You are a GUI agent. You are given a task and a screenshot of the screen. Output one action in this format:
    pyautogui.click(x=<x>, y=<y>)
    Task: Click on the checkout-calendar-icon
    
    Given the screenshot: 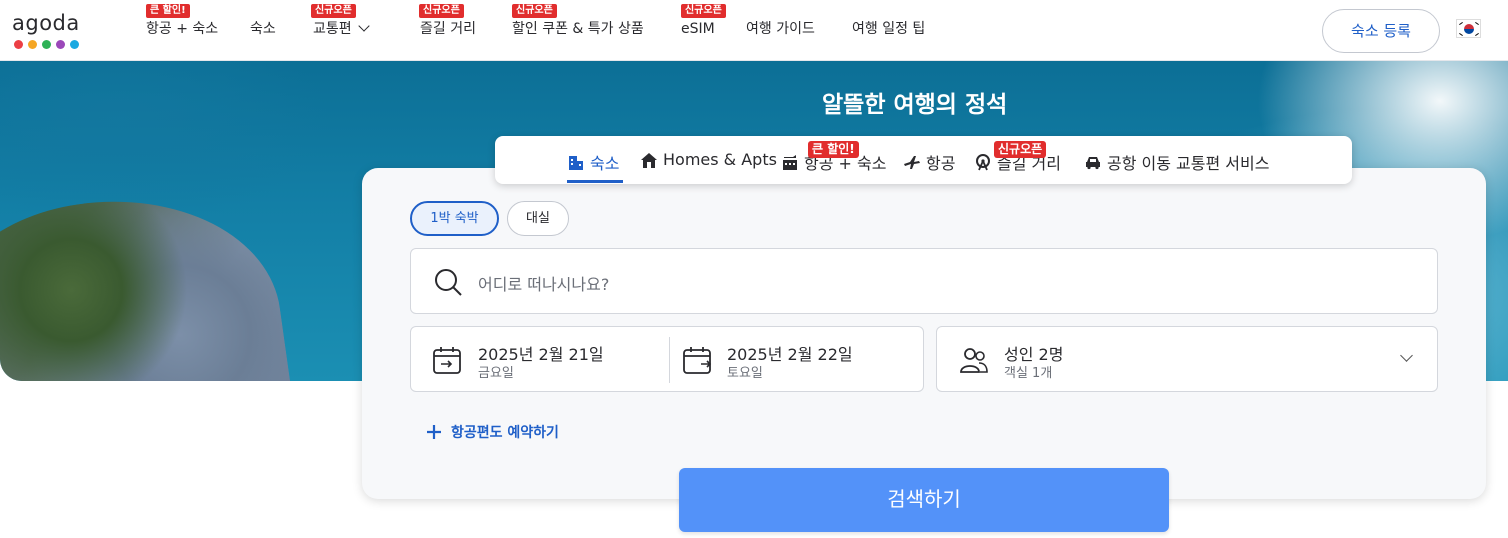 What is the action you would take?
    pyautogui.click(x=697, y=360)
    